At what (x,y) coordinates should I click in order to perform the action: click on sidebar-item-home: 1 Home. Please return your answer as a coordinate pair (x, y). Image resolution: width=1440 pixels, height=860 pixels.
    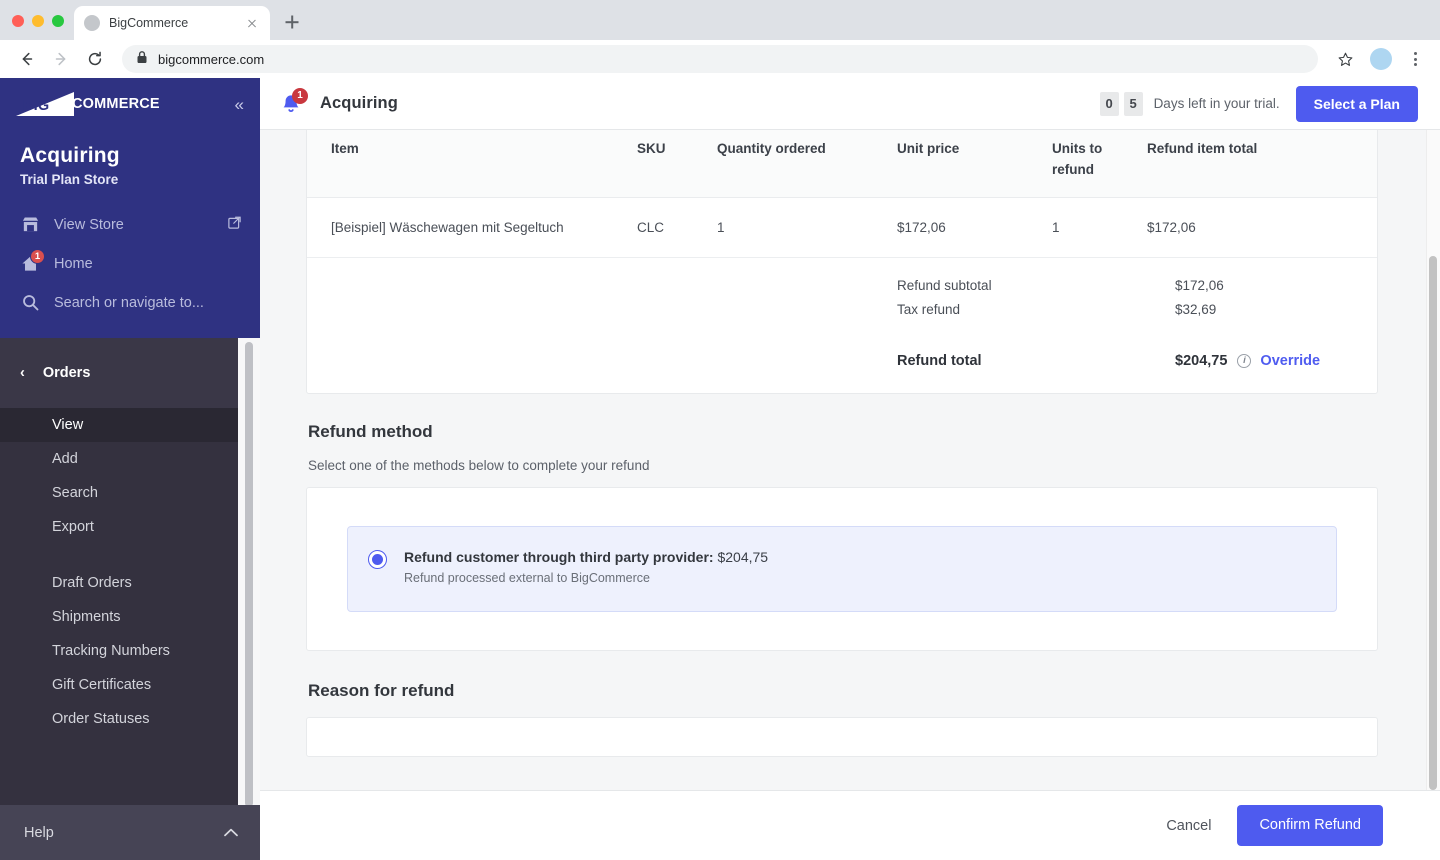
    Looking at the image, I should click on (130, 263).